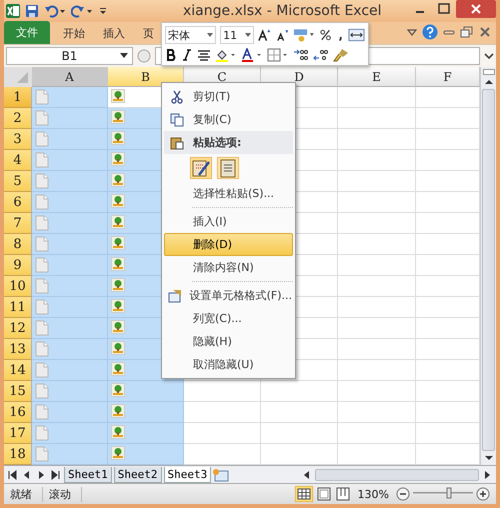  Describe the element at coordinates (377, 77) in the screenshot. I see `column-header: E` at that location.